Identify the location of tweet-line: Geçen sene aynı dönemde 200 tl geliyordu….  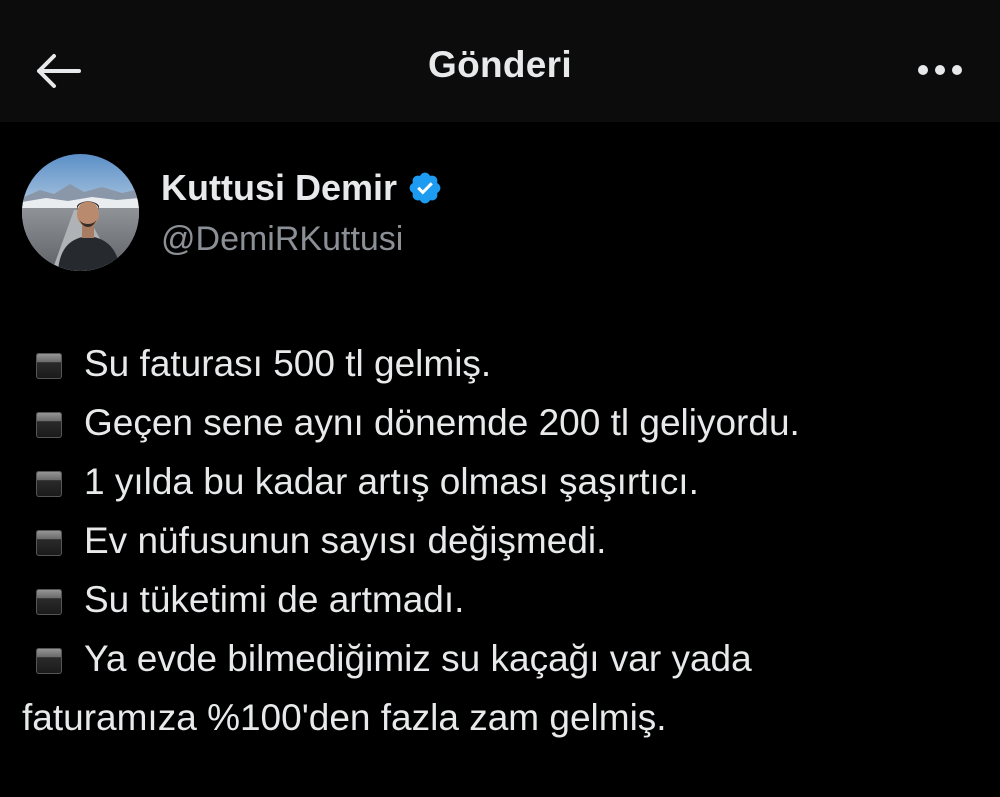
(502, 422).